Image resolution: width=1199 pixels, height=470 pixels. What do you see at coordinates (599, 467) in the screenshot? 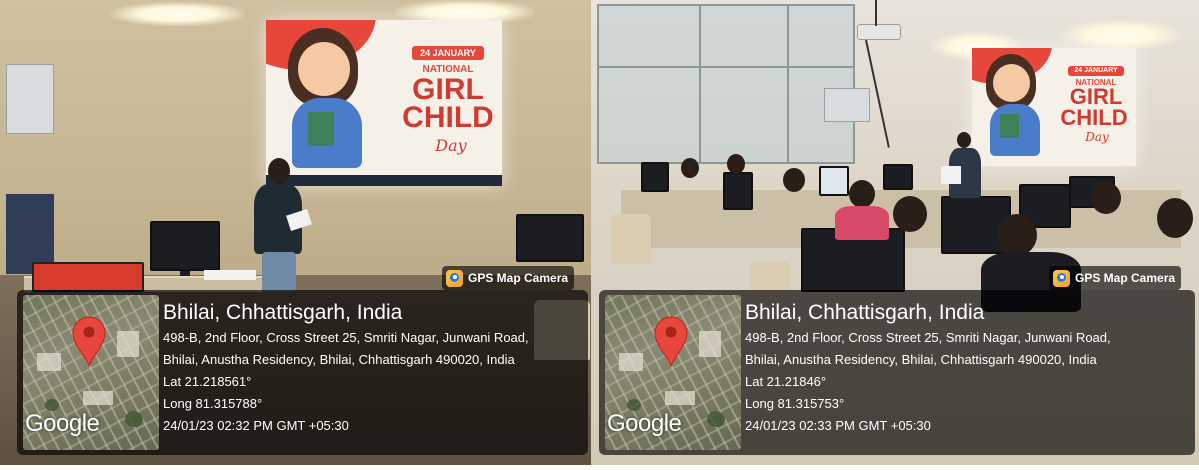
I see `bottom-border` at bounding box center [599, 467].